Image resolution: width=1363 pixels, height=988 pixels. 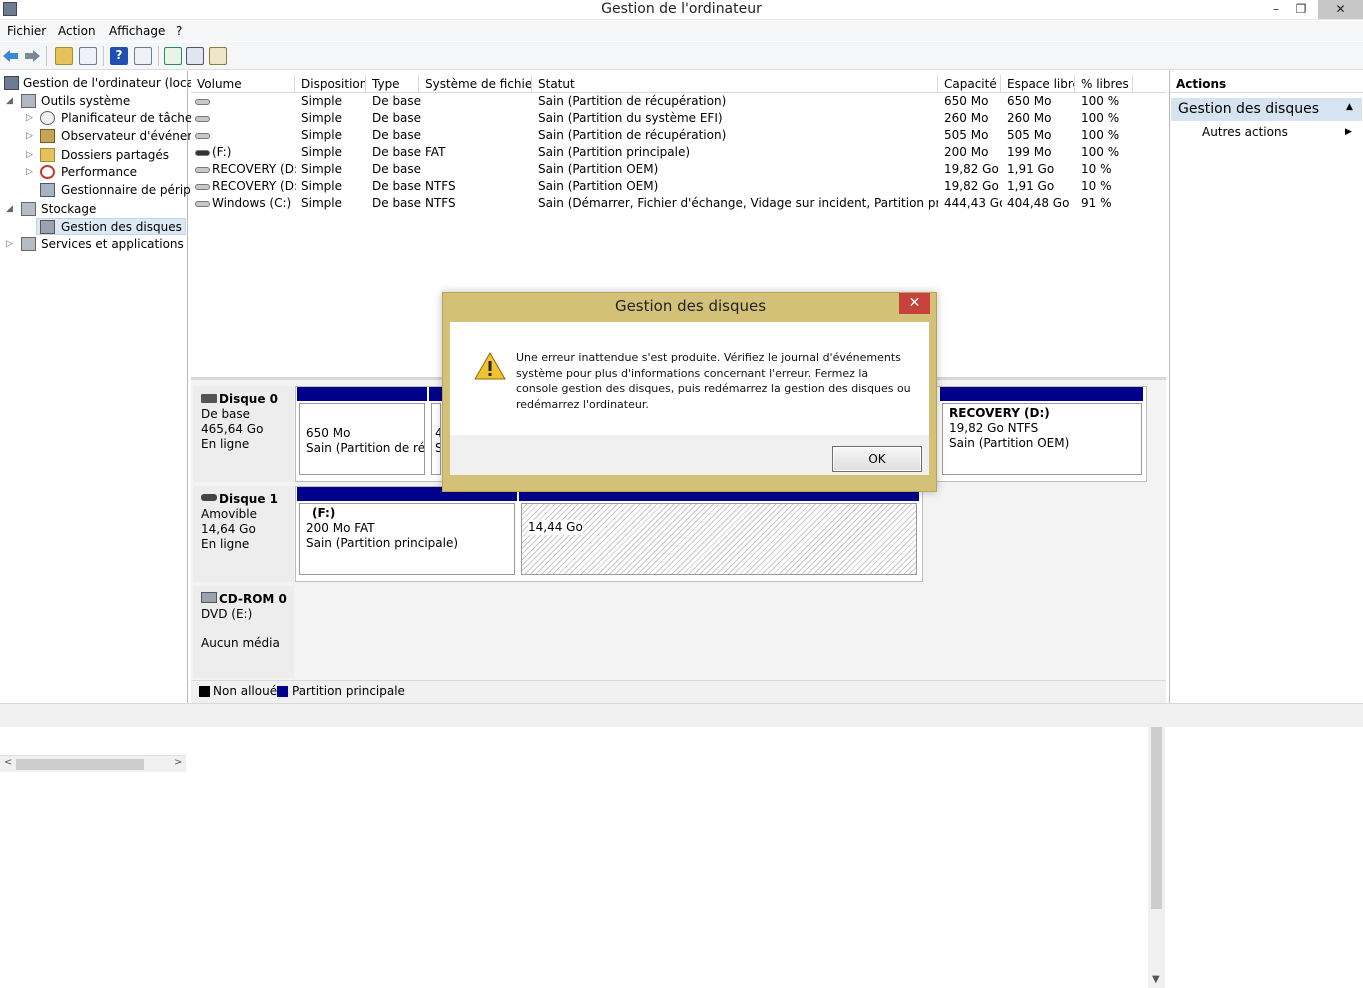 What do you see at coordinates (1029, 101) in the screenshot?
I see `volume-cell: 650 Mo` at bounding box center [1029, 101].